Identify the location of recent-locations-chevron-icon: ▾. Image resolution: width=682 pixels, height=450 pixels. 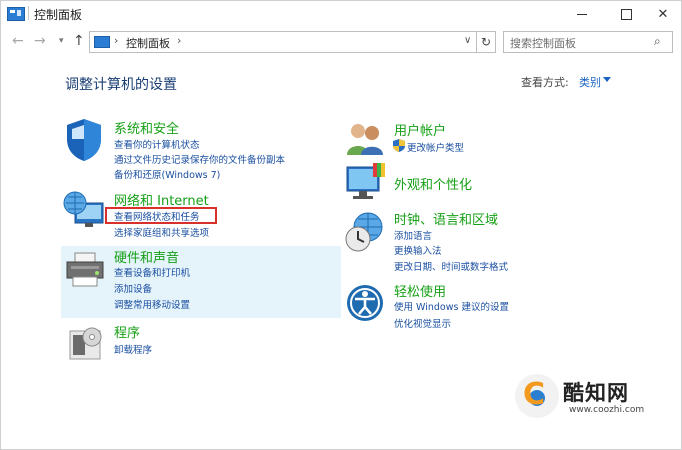
(61, 41).